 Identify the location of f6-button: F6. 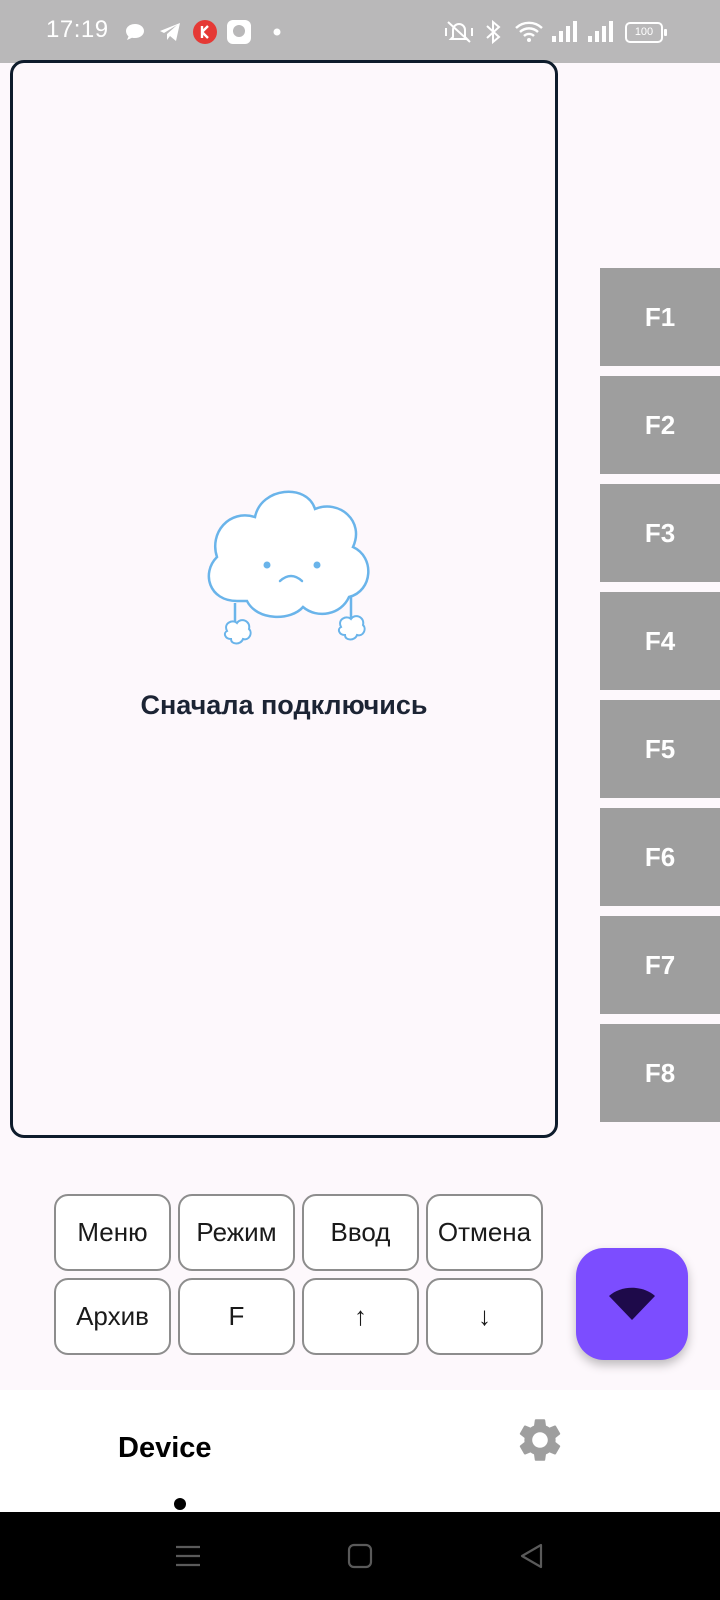
(660, 857).